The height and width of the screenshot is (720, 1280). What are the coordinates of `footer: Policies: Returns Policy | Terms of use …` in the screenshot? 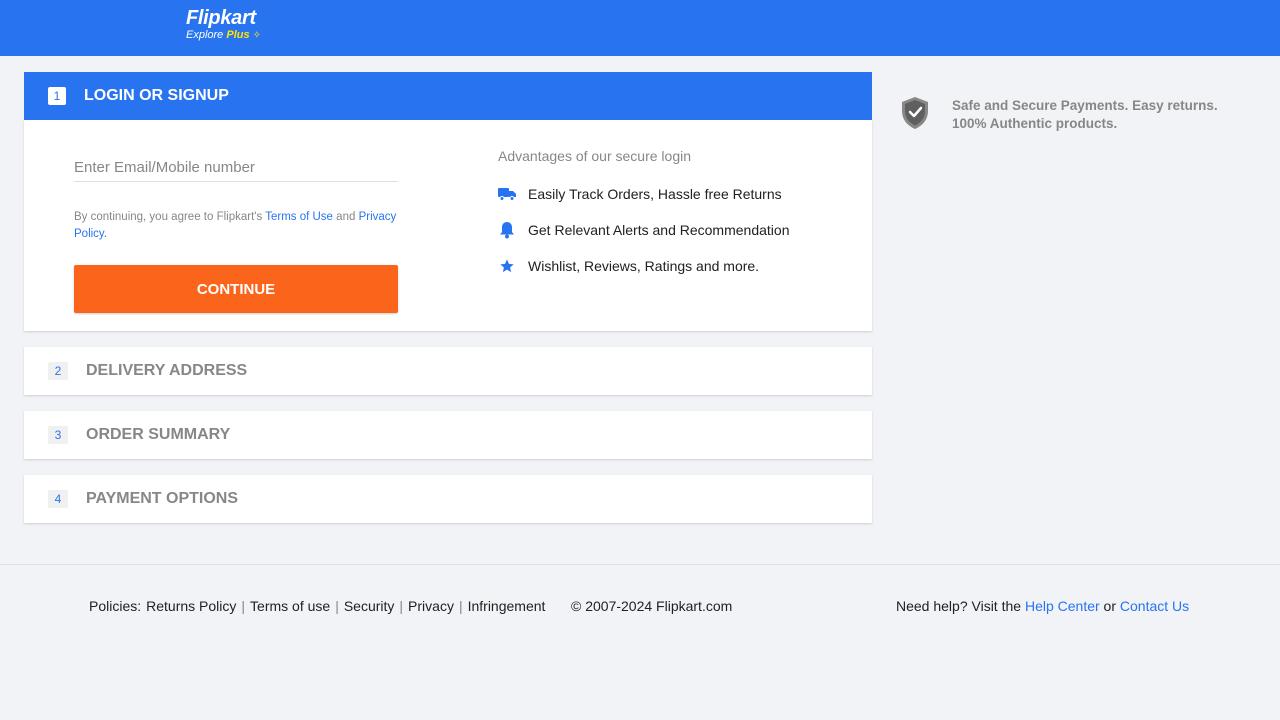 It's located at (640, 604).